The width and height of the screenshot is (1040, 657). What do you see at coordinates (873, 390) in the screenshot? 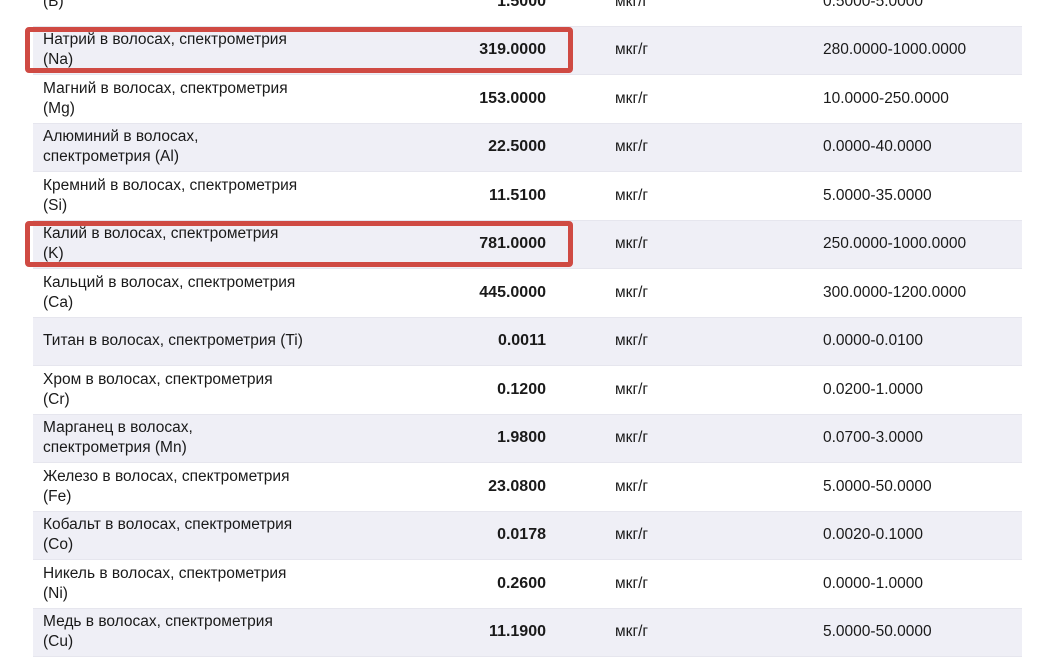
I see `reference-range: 0.0200-1.0000` at bounding box center [873, 390].